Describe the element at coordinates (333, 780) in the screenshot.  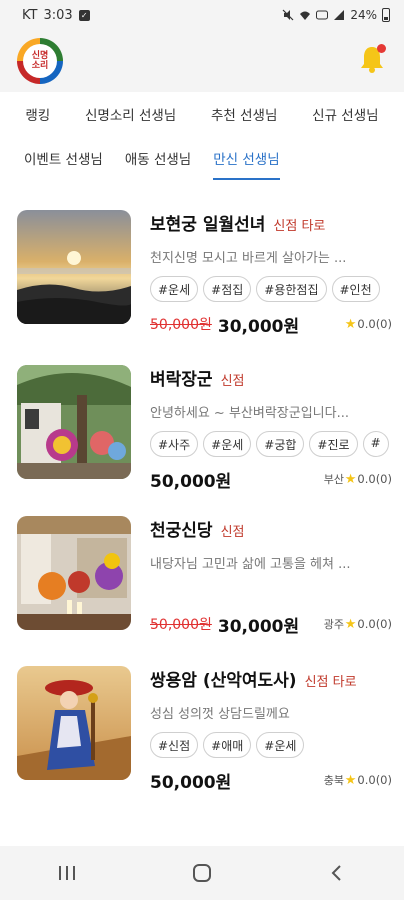
I see `region-label: 충북` at that location.